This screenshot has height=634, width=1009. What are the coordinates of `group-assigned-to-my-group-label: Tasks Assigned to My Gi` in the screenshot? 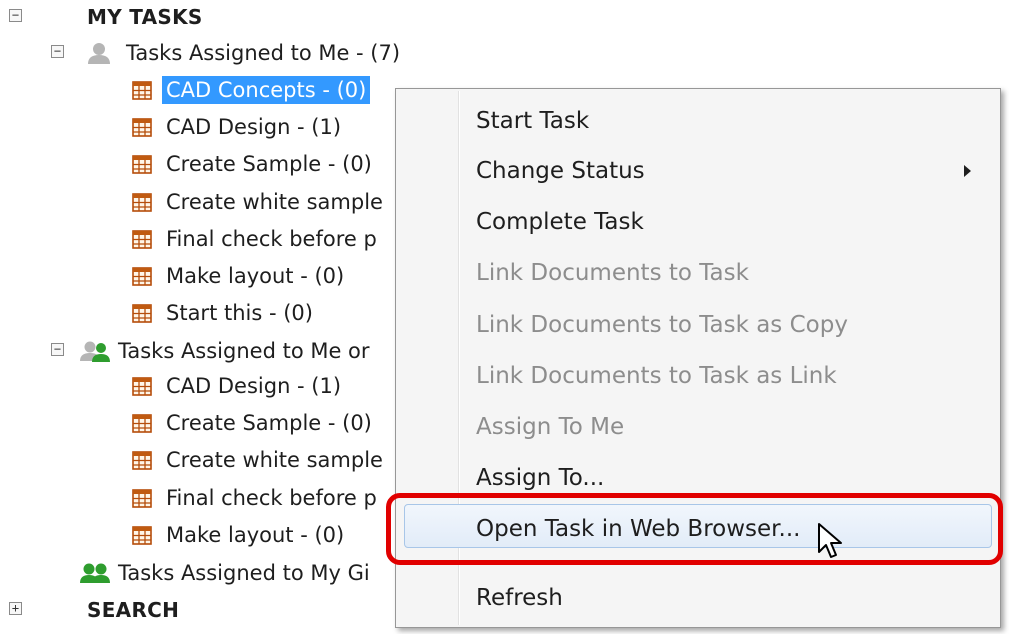 It's located at (244, 573).